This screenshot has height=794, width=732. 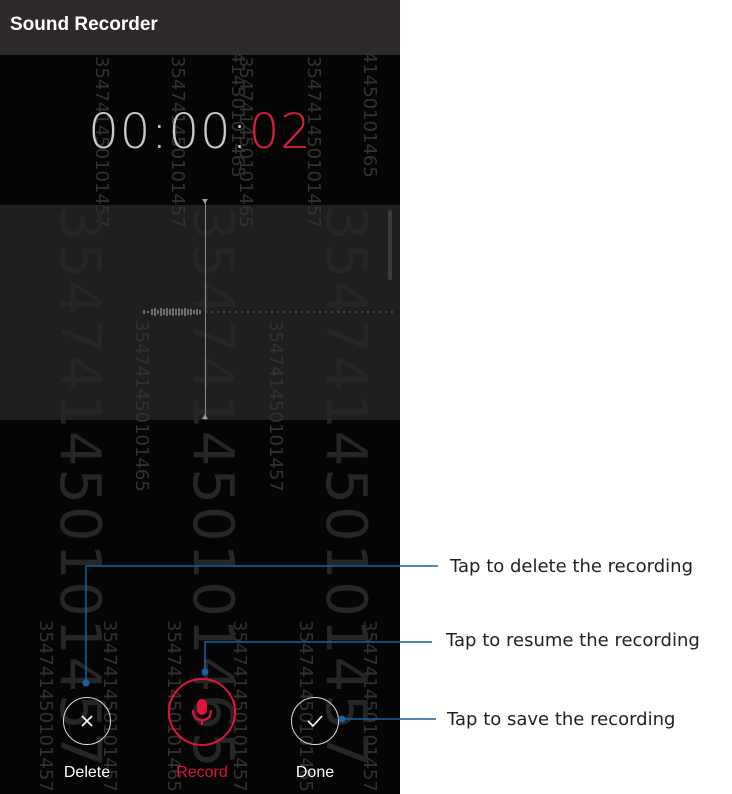 I want to click on record-label: Record, so click(x=202, y=773).